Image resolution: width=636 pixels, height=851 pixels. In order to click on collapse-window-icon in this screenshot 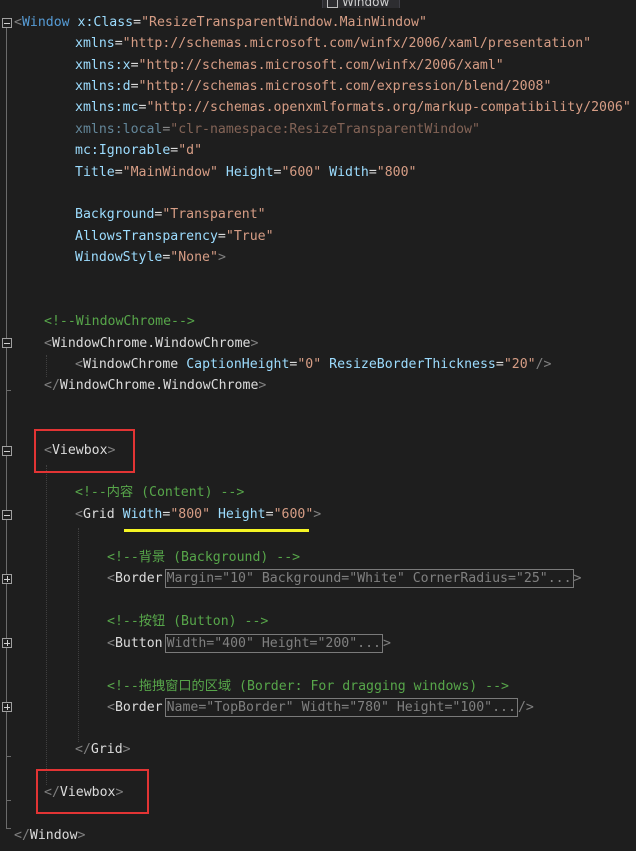, I will do `click(7, 23)`.